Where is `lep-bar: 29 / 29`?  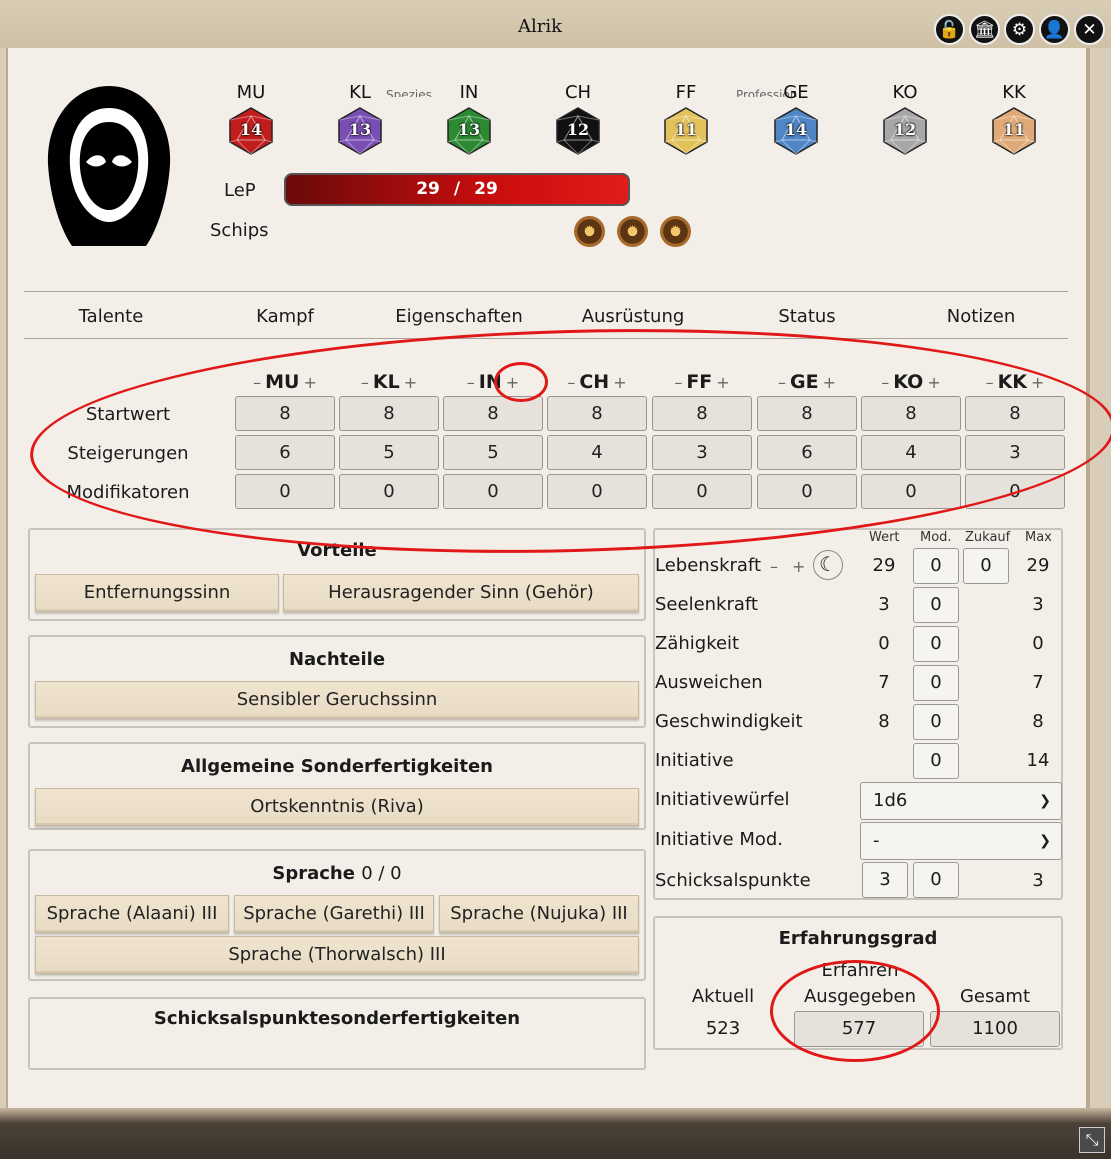 lep-bar: 29 / 29 is located at coordinates (457, 189).